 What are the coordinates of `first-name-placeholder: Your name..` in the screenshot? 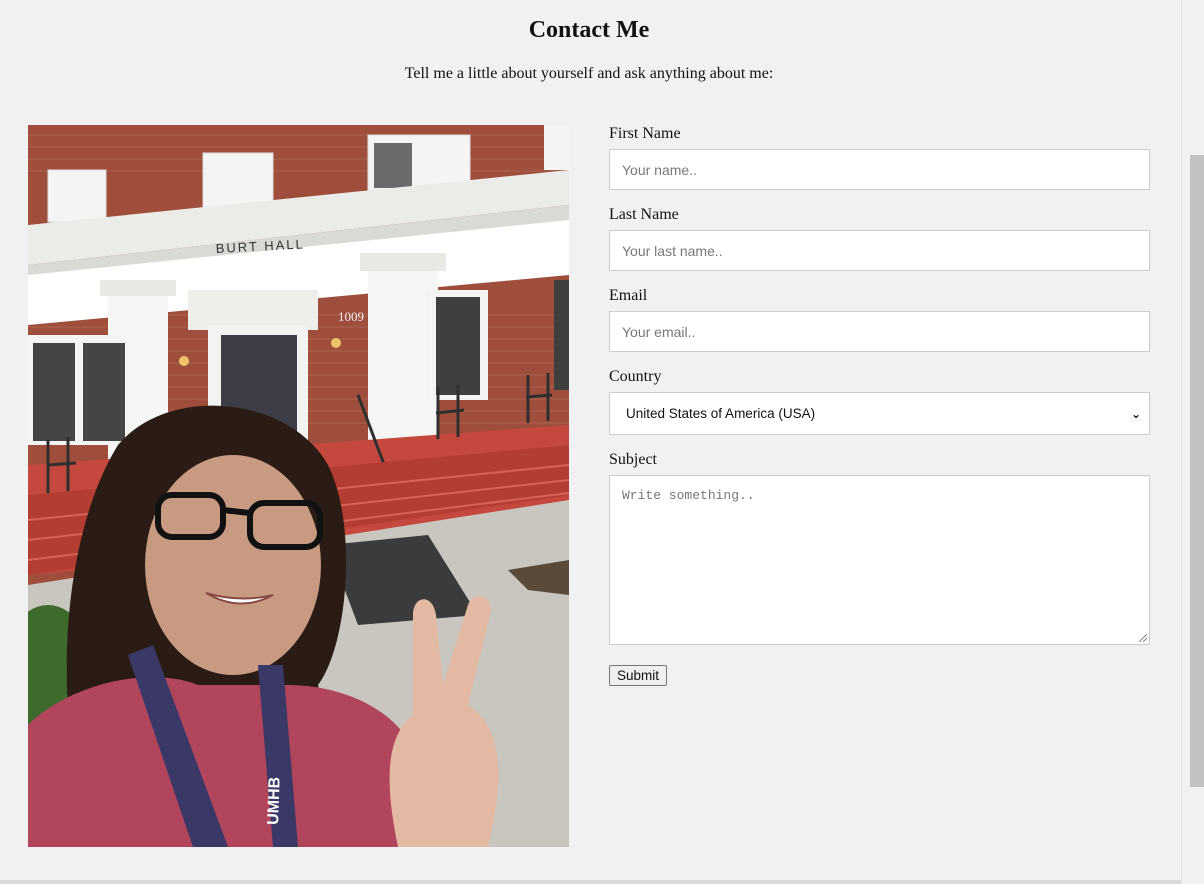 It's located at (659, 169).